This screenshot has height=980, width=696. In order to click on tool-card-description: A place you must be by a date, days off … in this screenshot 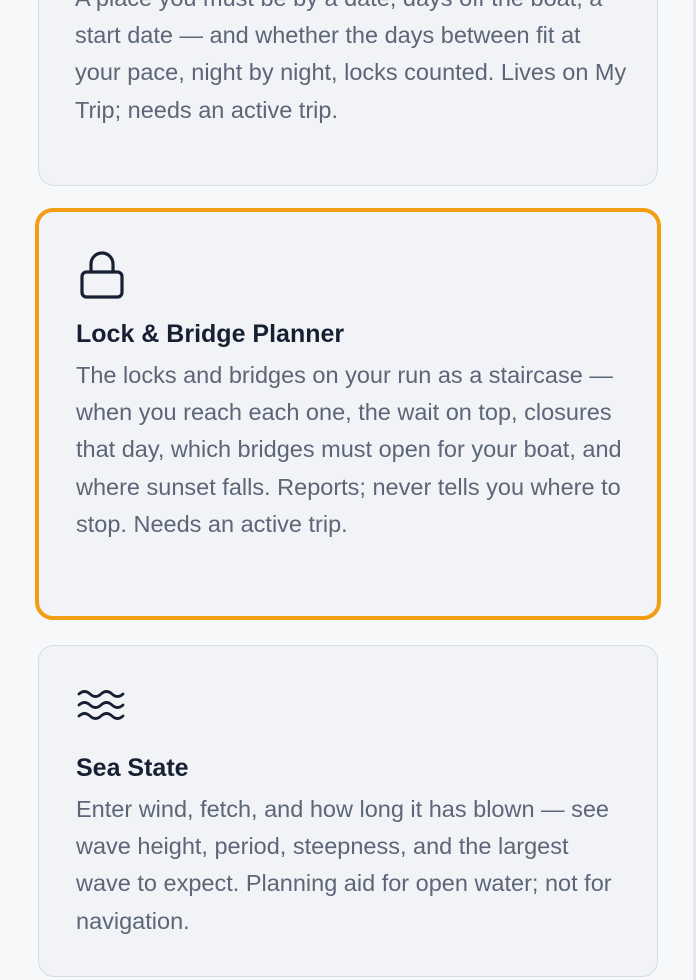, I will do `click(351, 61)`.